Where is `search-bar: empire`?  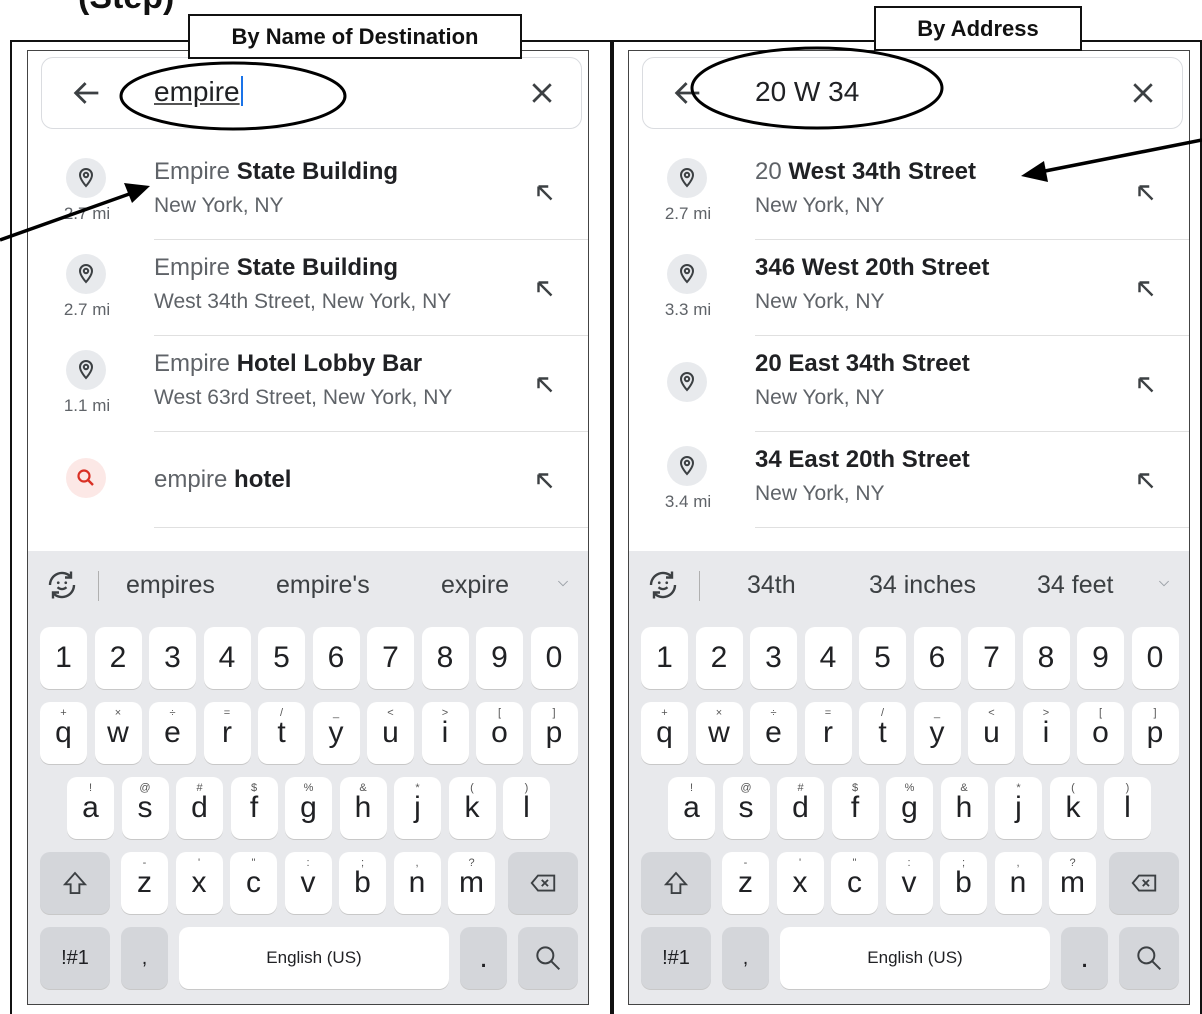
search-bar: empire is located at coordinates (311, 93).